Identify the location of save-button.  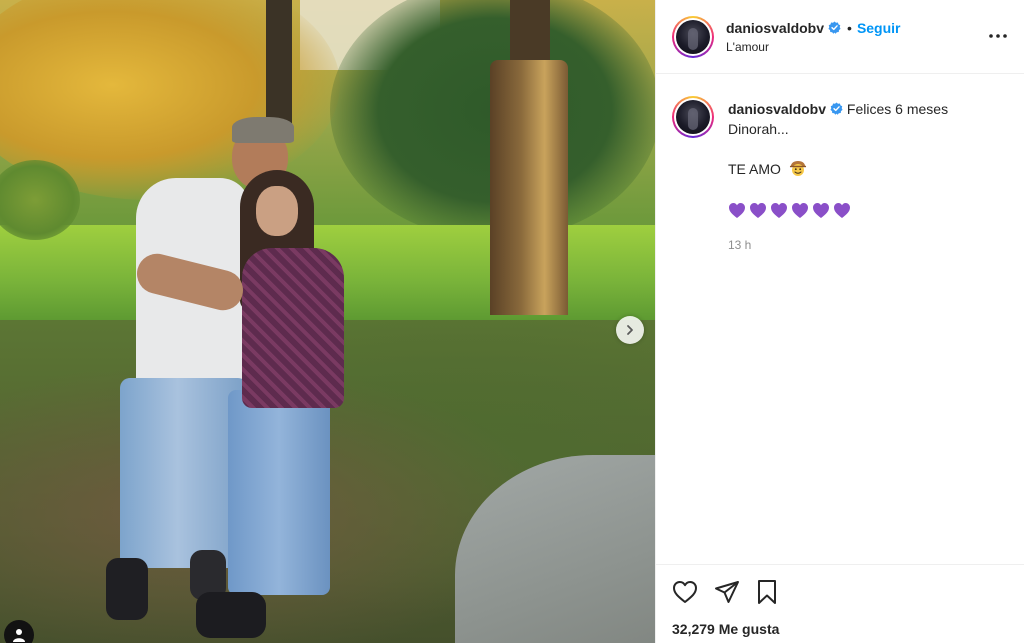
(767, 592).